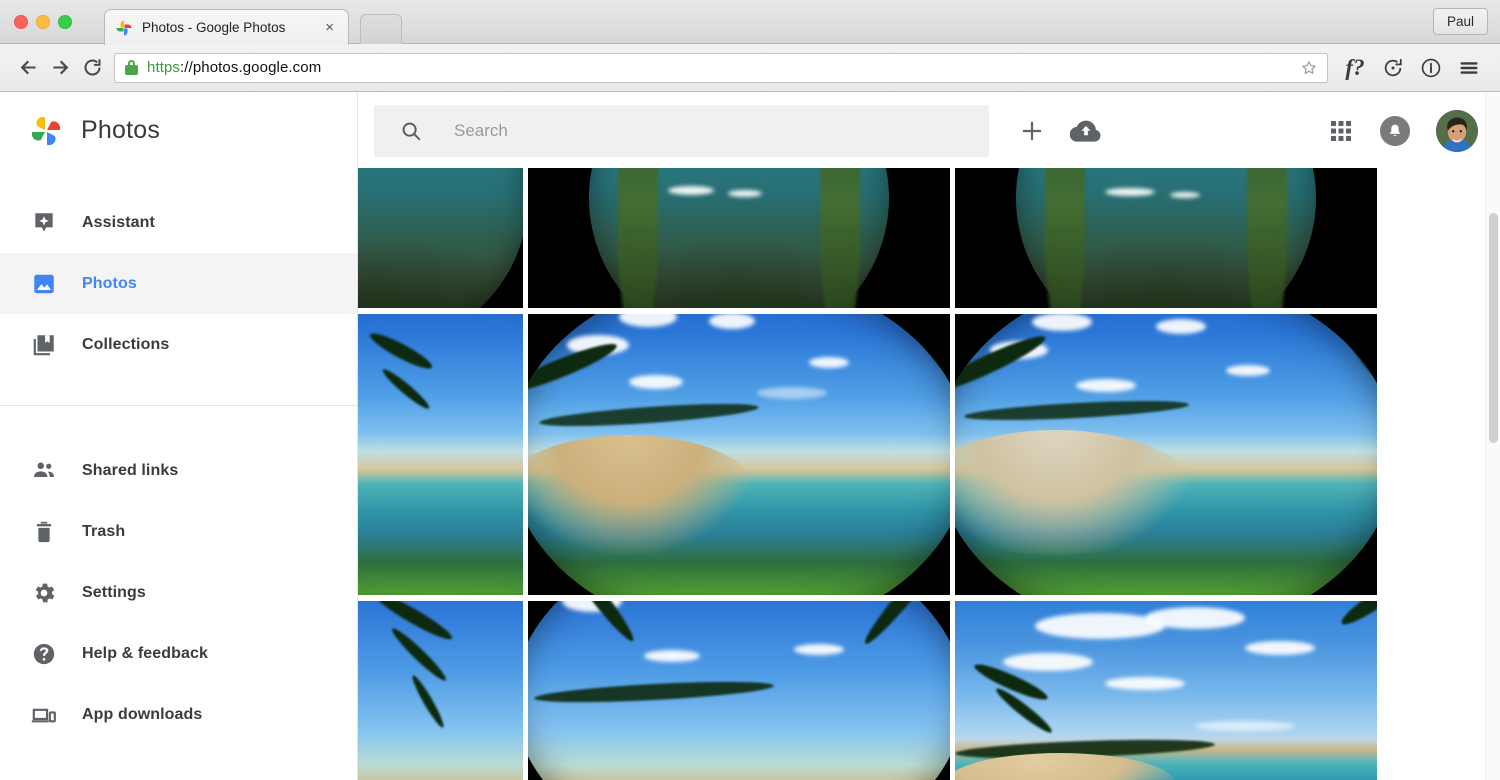  What do you see at coordinates (118, 222) in the screenshot?
I see `sidebar-item-label: Assistant` at bounding box center [118, 222].